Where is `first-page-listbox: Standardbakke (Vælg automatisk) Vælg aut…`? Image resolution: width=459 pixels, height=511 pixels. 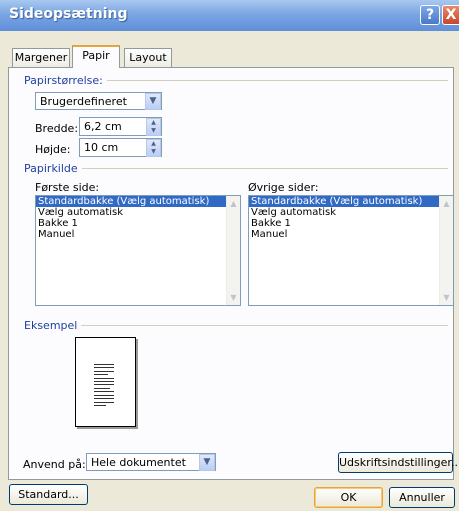
first-page-listbox: Standardbakke (Vælg automatisk) Vælg aut… is located at coordinates (138, 250).